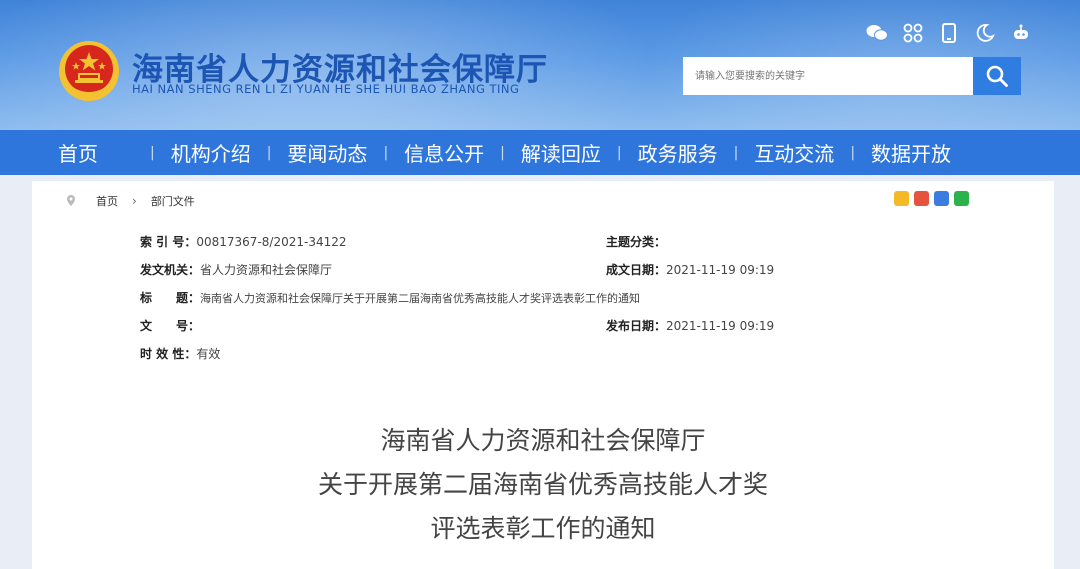 The width and height of the screenshot is (1080, 569). Describe the element at coordinates (327, 152) in the screenshot. I see `nav-item-news: 要闻动态` at that location.